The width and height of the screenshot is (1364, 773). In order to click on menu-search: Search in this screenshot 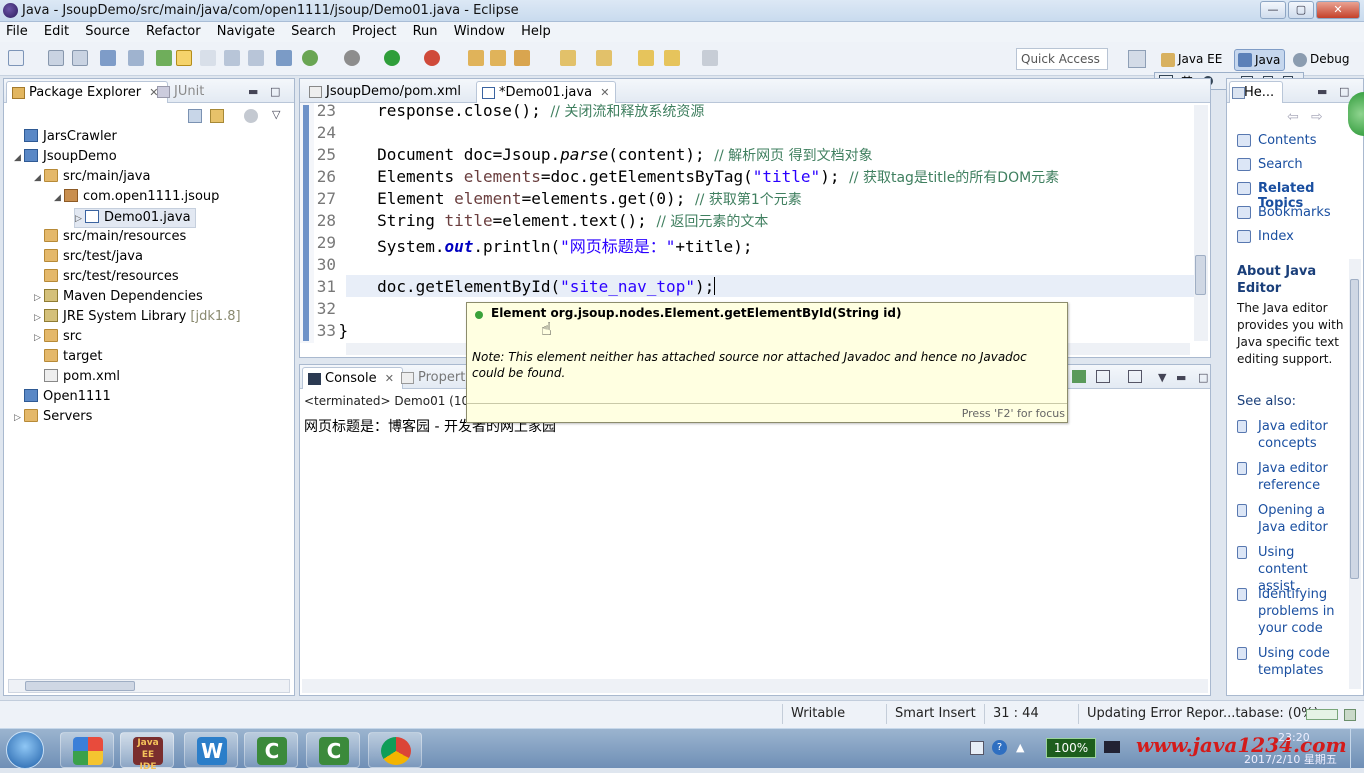, I will do `click(313, 31)`.